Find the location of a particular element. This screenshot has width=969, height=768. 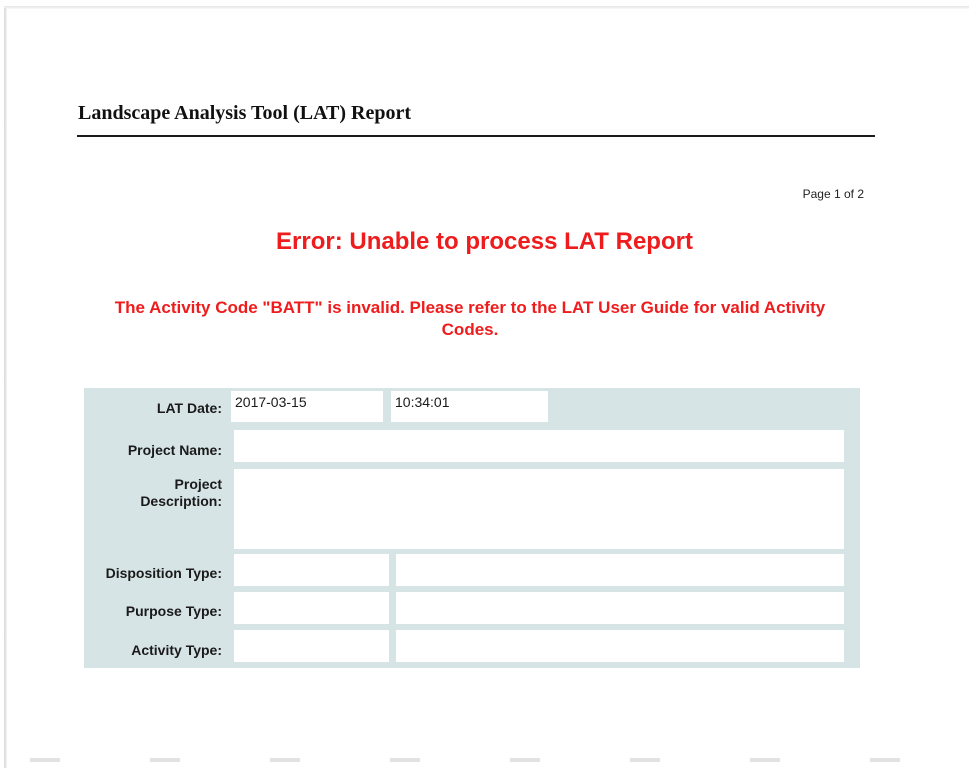

page-left-edge is located at coordinates (5, 388).